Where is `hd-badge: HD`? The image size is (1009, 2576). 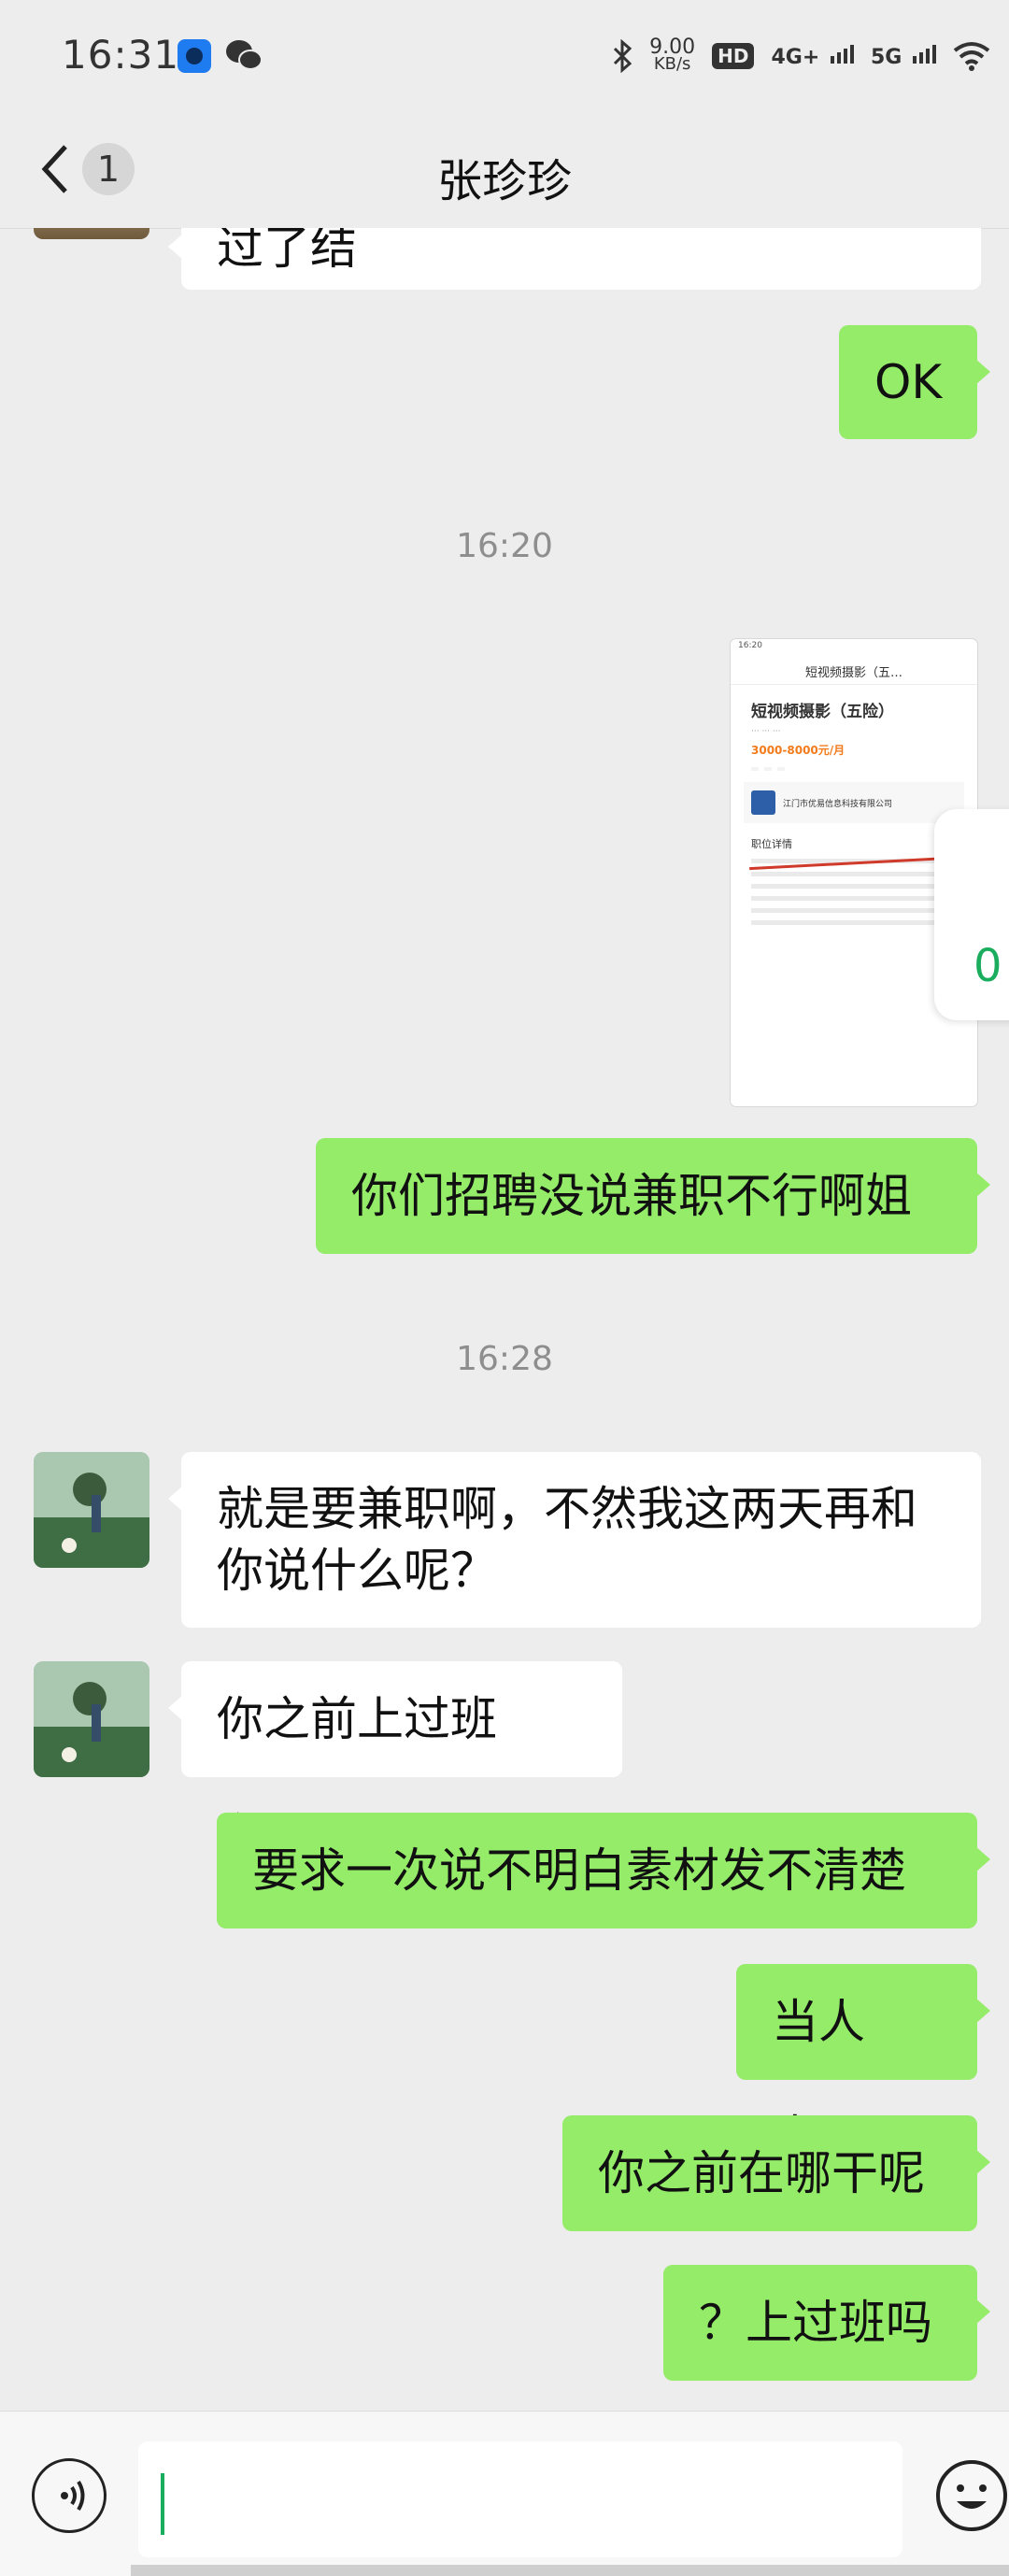
hd-badge: HD is located at coordinates (733, 56).